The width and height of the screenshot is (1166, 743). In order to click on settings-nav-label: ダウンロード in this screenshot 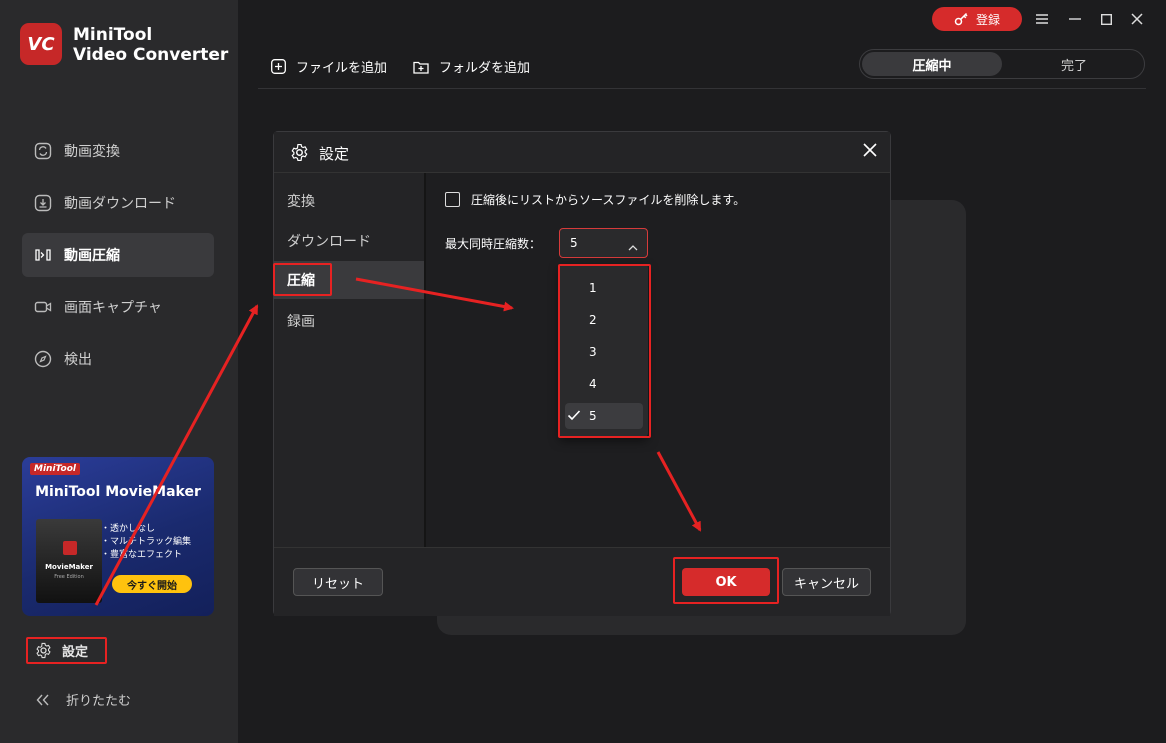, I will do `click(329, 242)`.